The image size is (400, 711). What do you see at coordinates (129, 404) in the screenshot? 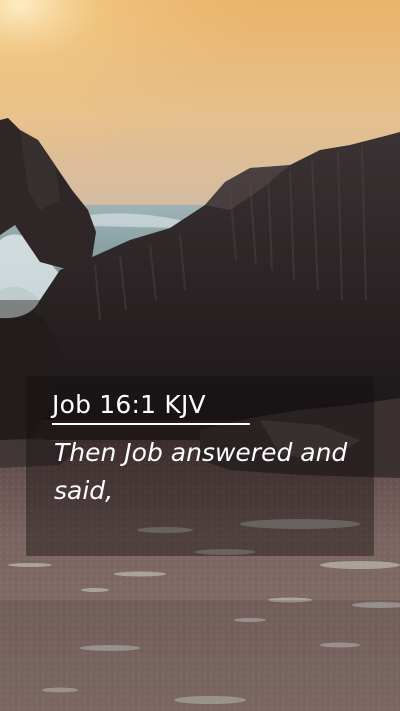
I see `verse-reference: Job 16:1 KJV` at bounding box center [129, 404].